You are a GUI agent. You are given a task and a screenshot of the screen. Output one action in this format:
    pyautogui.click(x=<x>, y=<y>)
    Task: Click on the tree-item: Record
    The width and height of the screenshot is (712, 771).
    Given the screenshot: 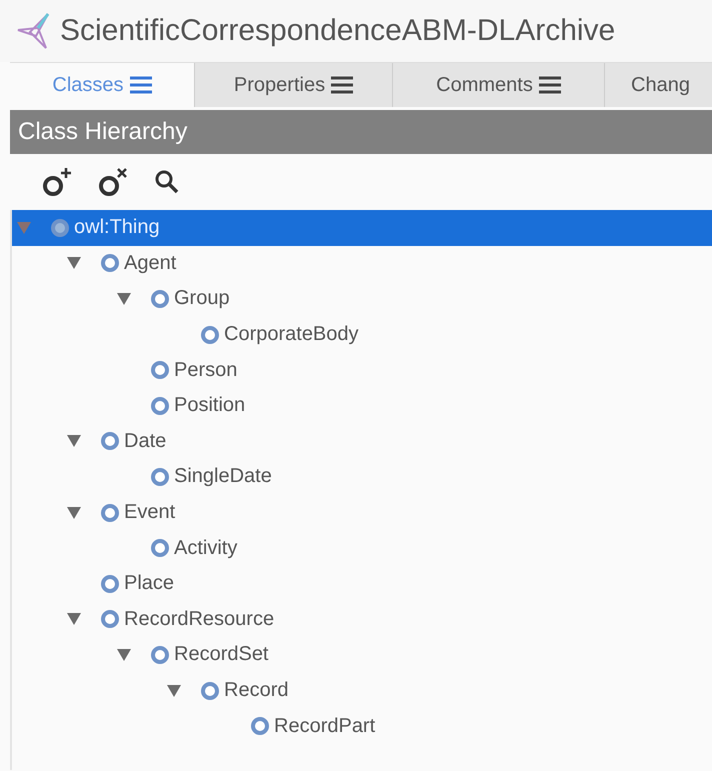 What is the action you would take?
    pyautogui.click(x=362, y=690)
    